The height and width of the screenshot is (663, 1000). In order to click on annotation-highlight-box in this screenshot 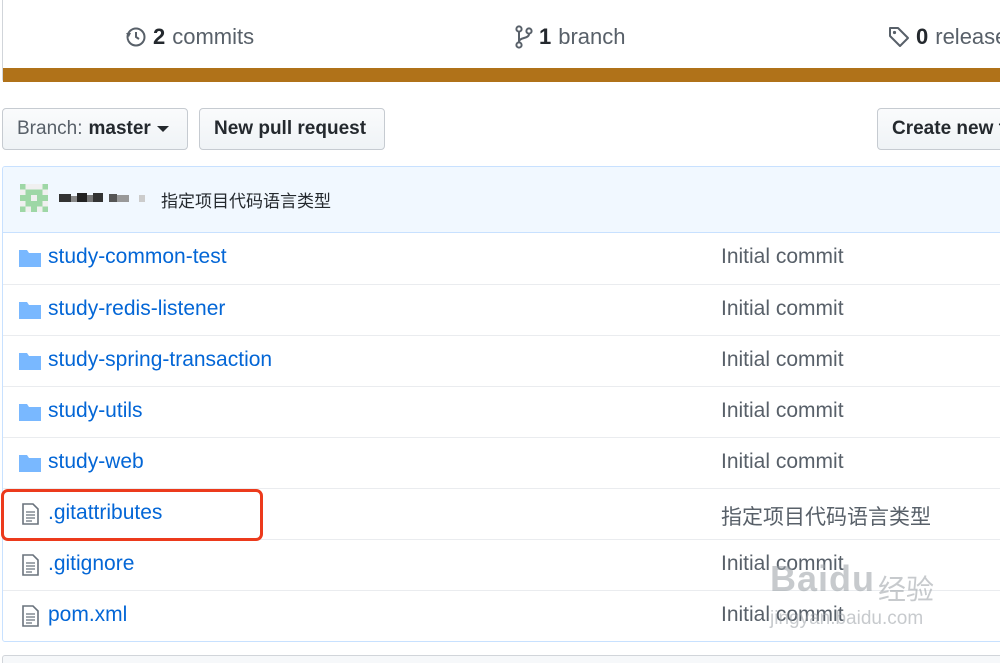, I will do `click(132, 515)`.